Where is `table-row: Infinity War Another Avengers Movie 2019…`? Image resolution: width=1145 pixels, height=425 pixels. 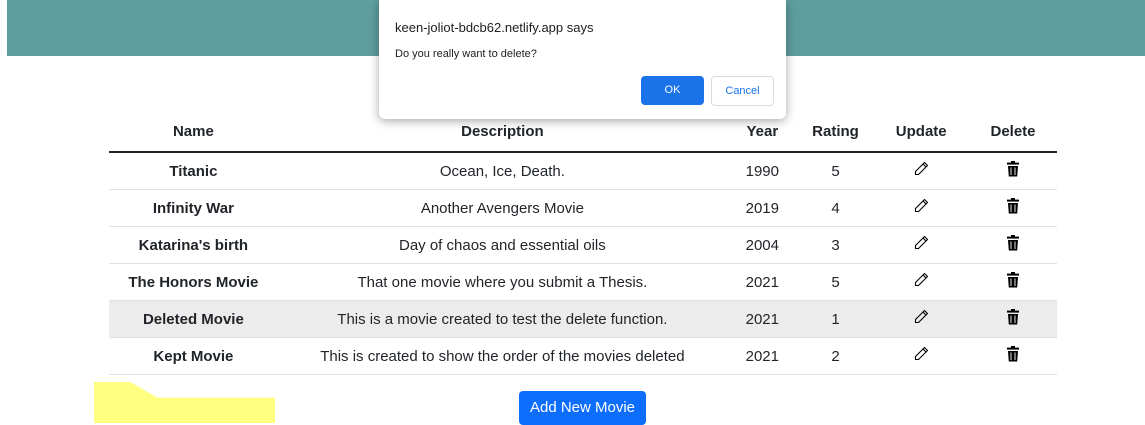
table-row: Infinity War Another Avengers Movie 2019… is located at coordinates (583, 208).